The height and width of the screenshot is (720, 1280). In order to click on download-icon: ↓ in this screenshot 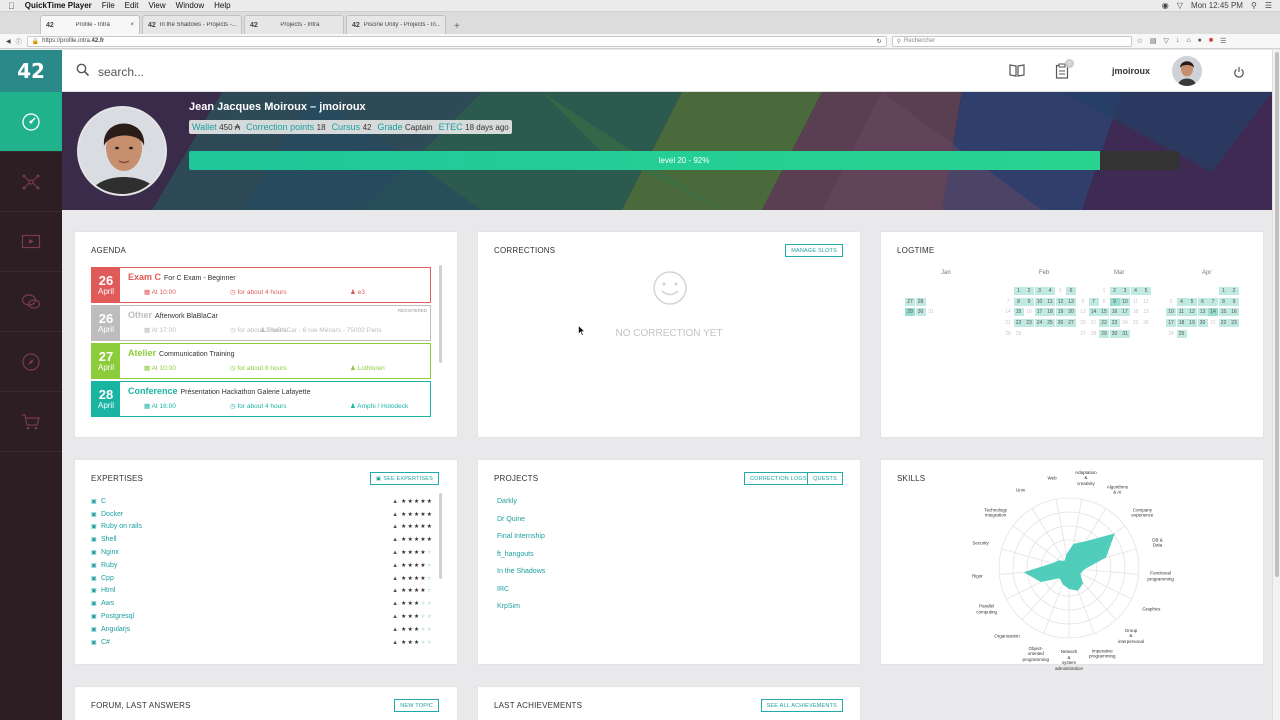, I will do `click(1178, 41)`.